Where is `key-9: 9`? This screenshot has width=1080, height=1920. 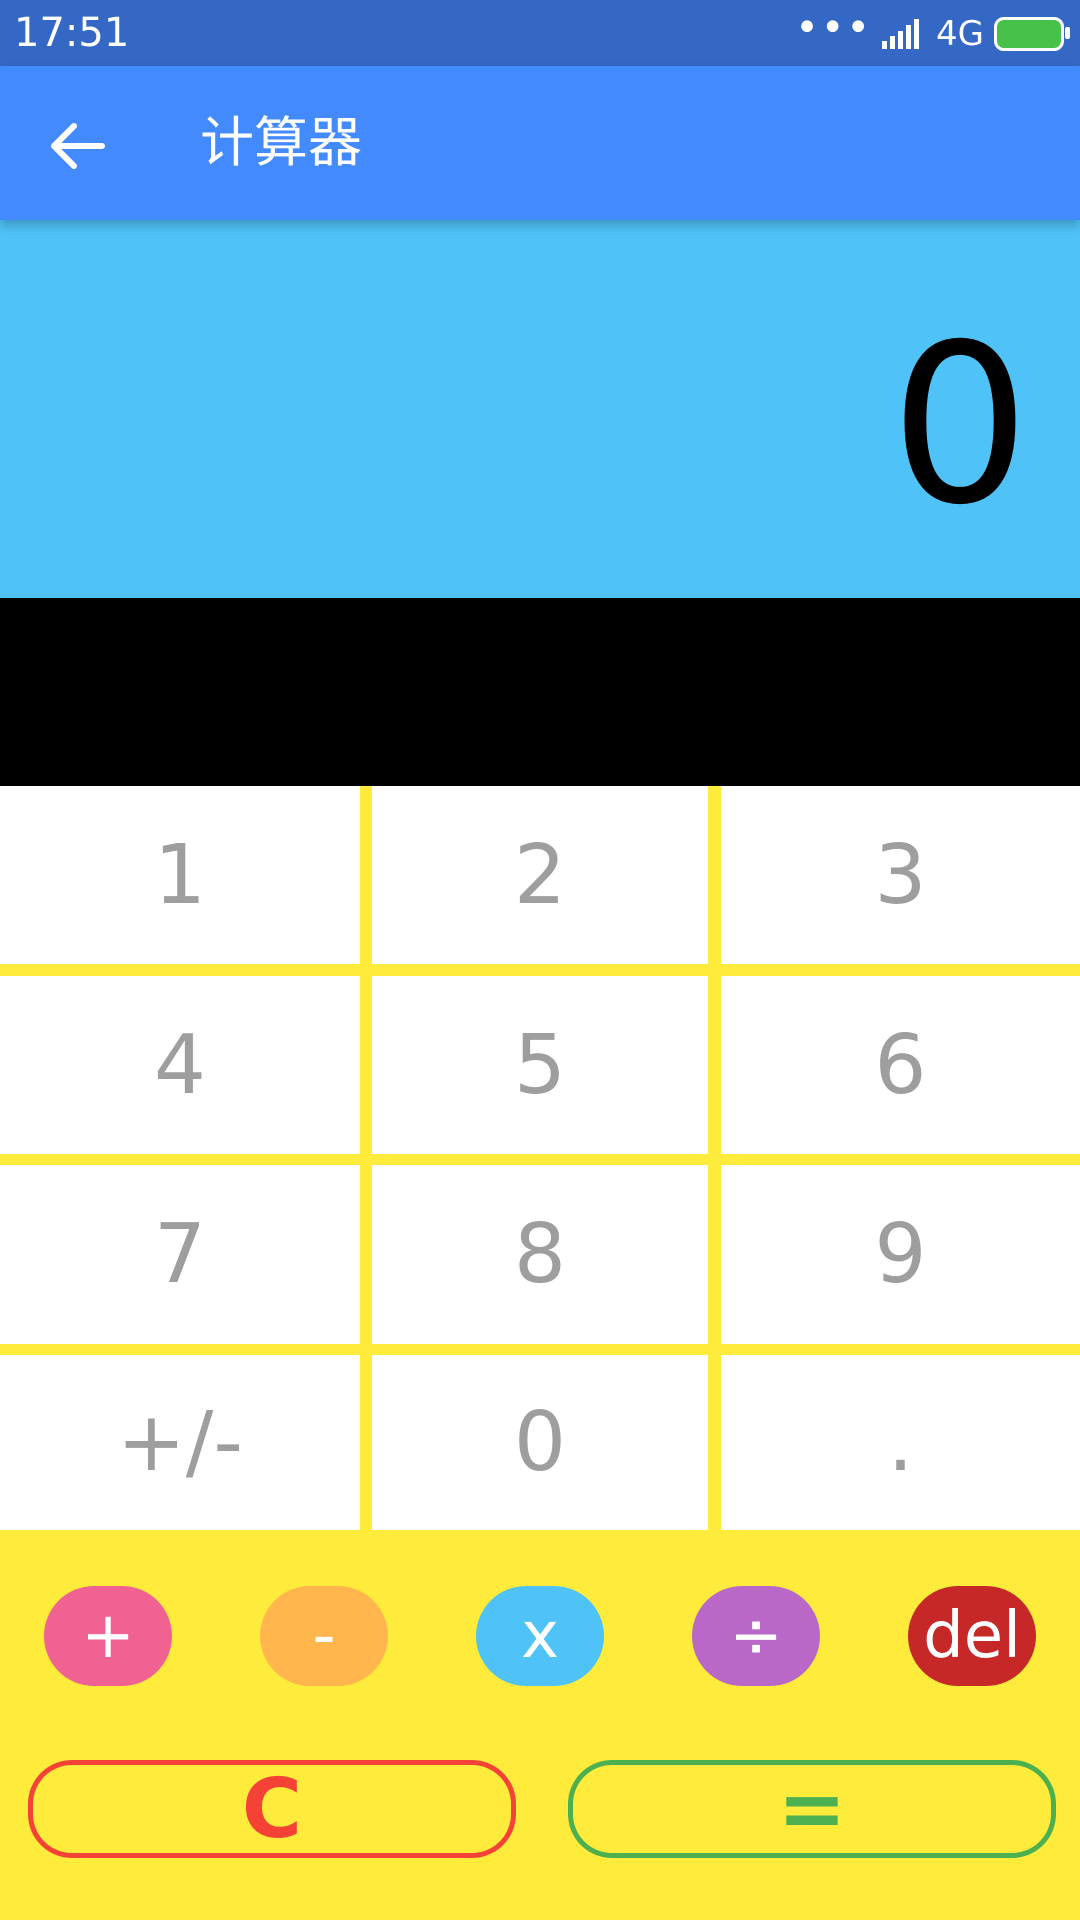 key-9: 9 is located at coordinates (900, 1254).